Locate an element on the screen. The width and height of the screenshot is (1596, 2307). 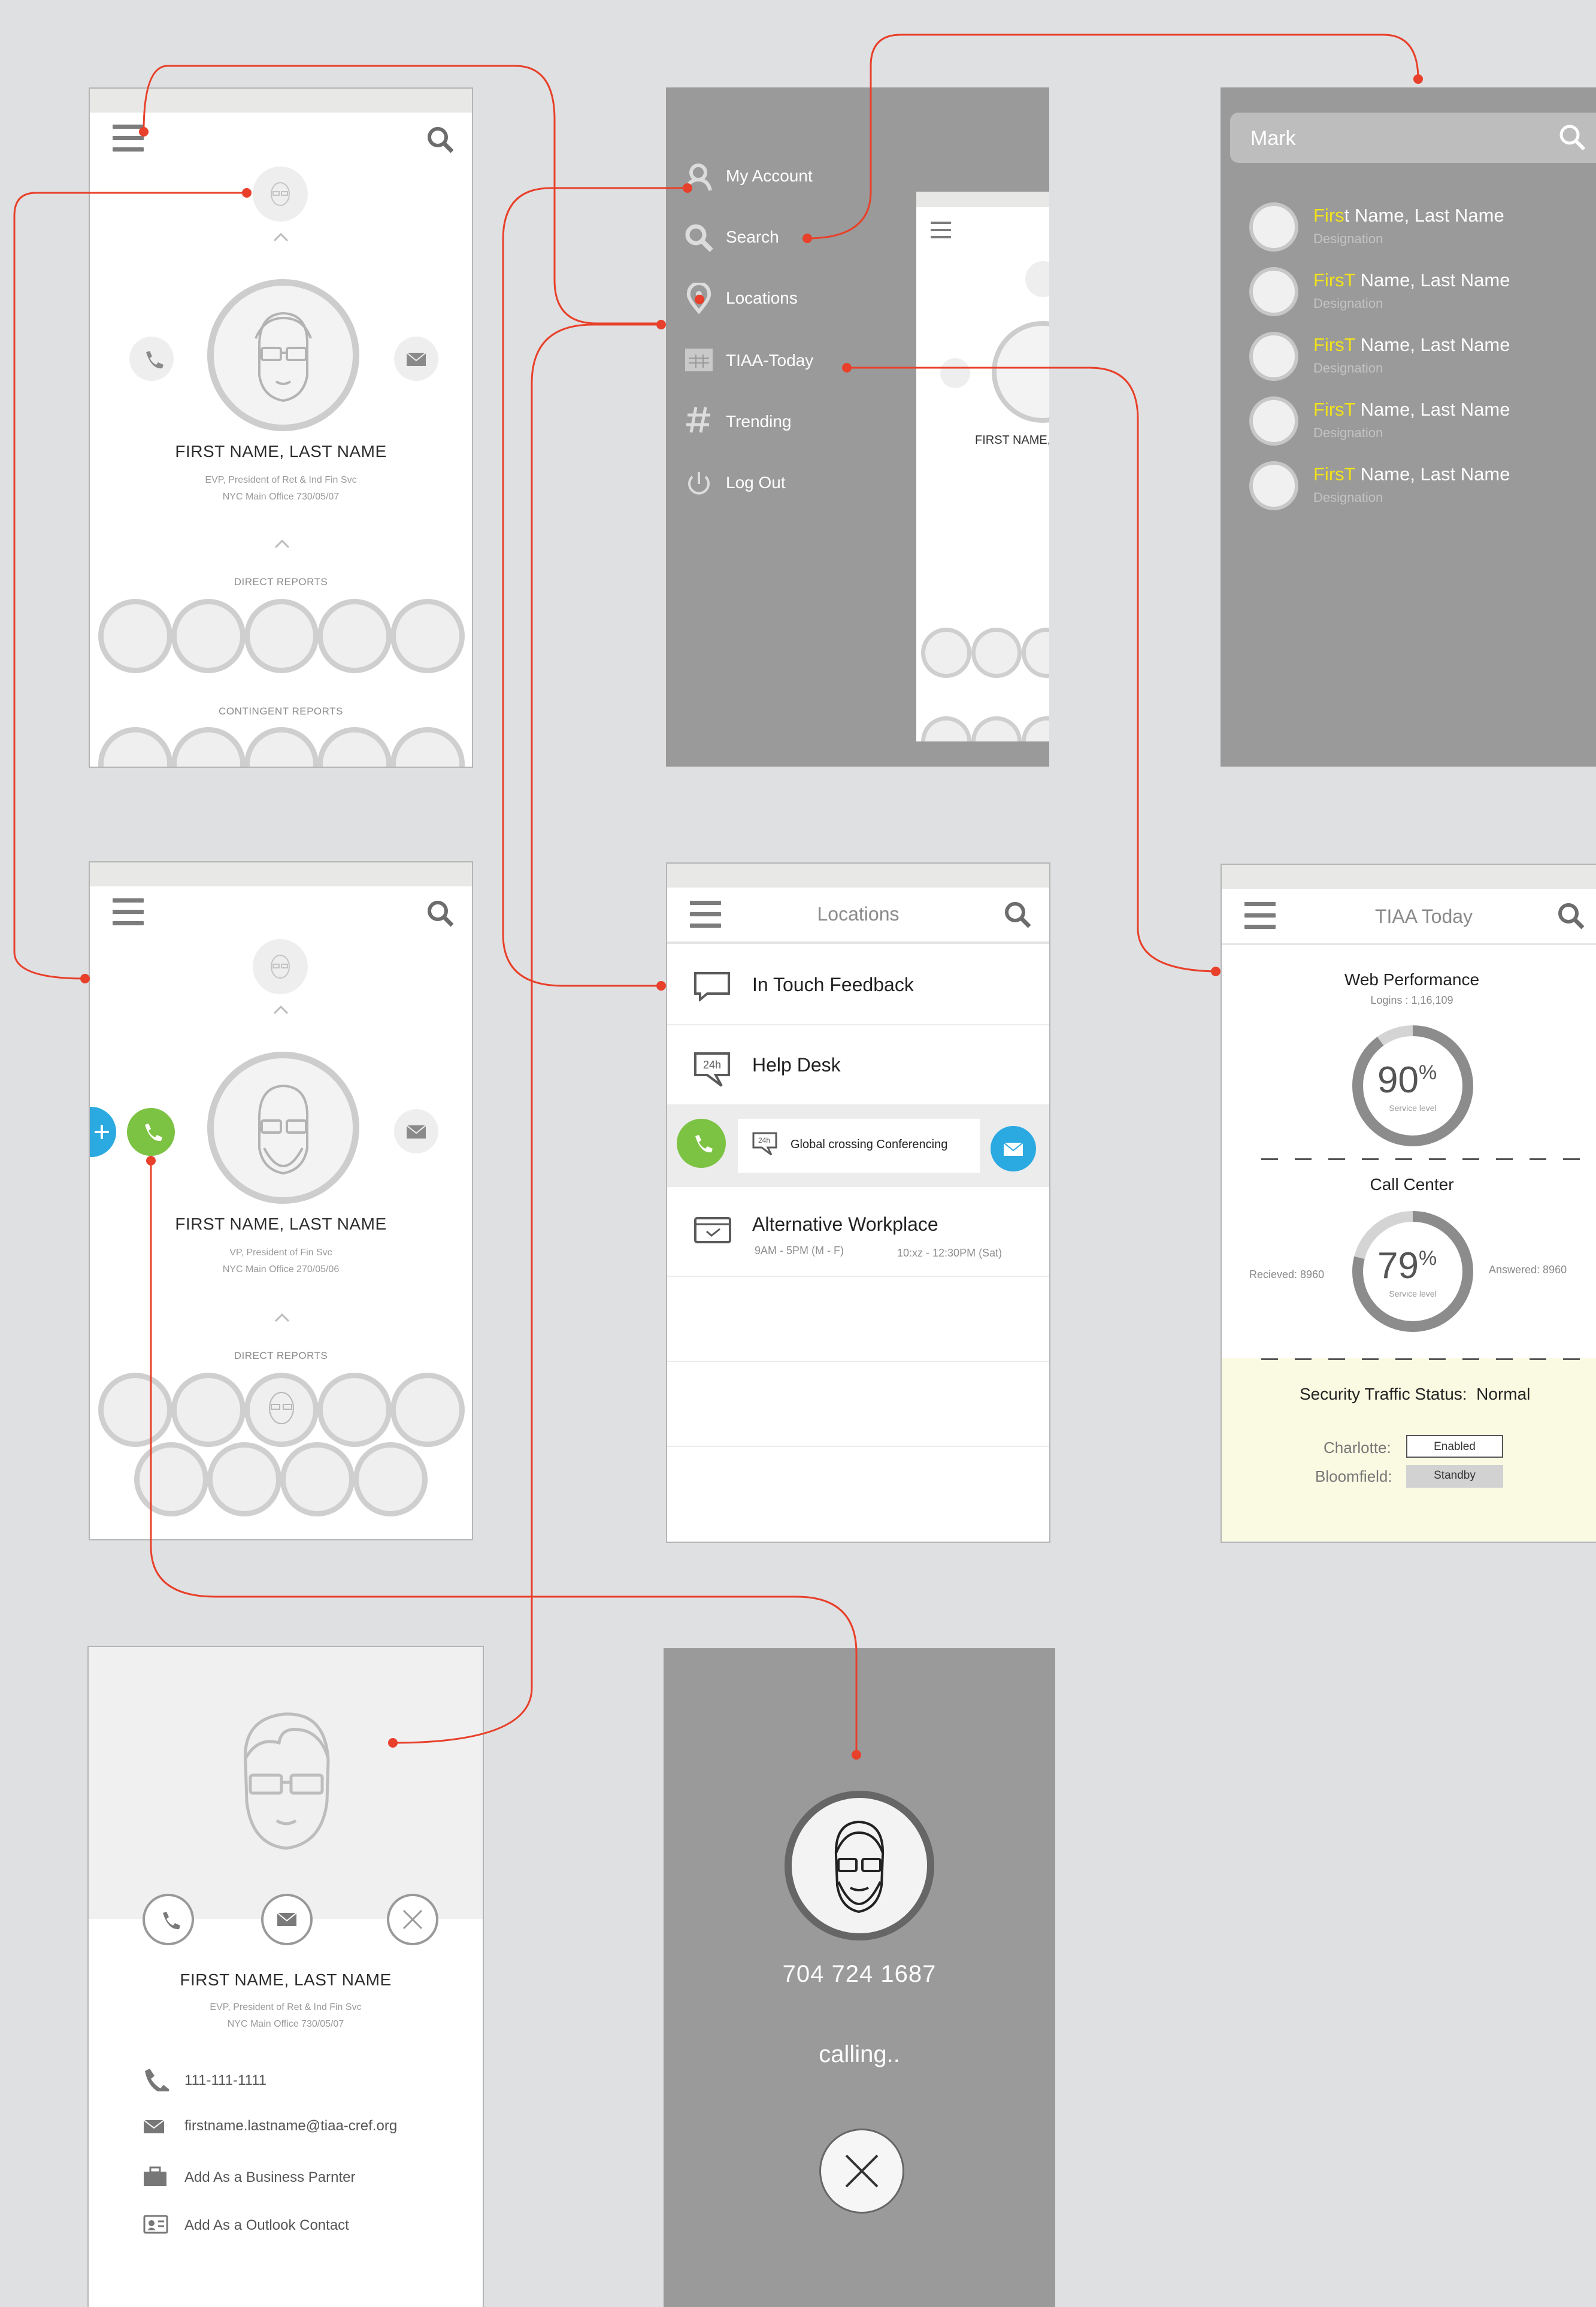
profile-office: NYC Main Office 270/05/06 is located at coordinates (281, 1269).